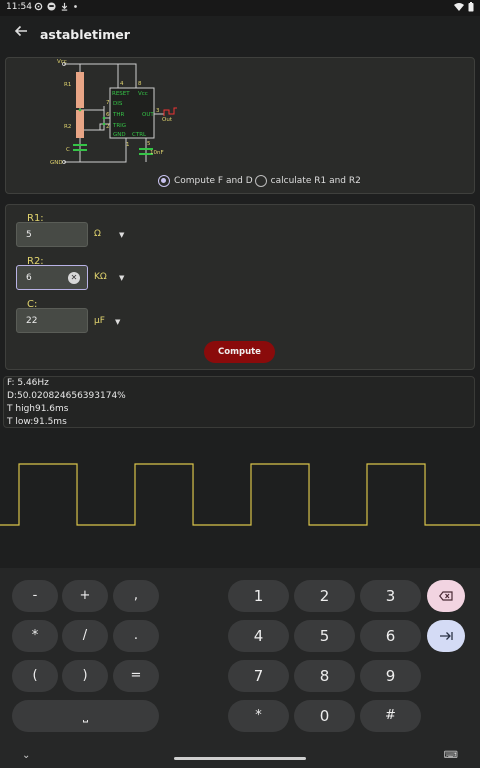 Image resolution: width=480 pixels, height=768 pixels. Describe the element at coordinates (35, 261) in the screenshot. I see `r2-field-label: R2:` at that location.